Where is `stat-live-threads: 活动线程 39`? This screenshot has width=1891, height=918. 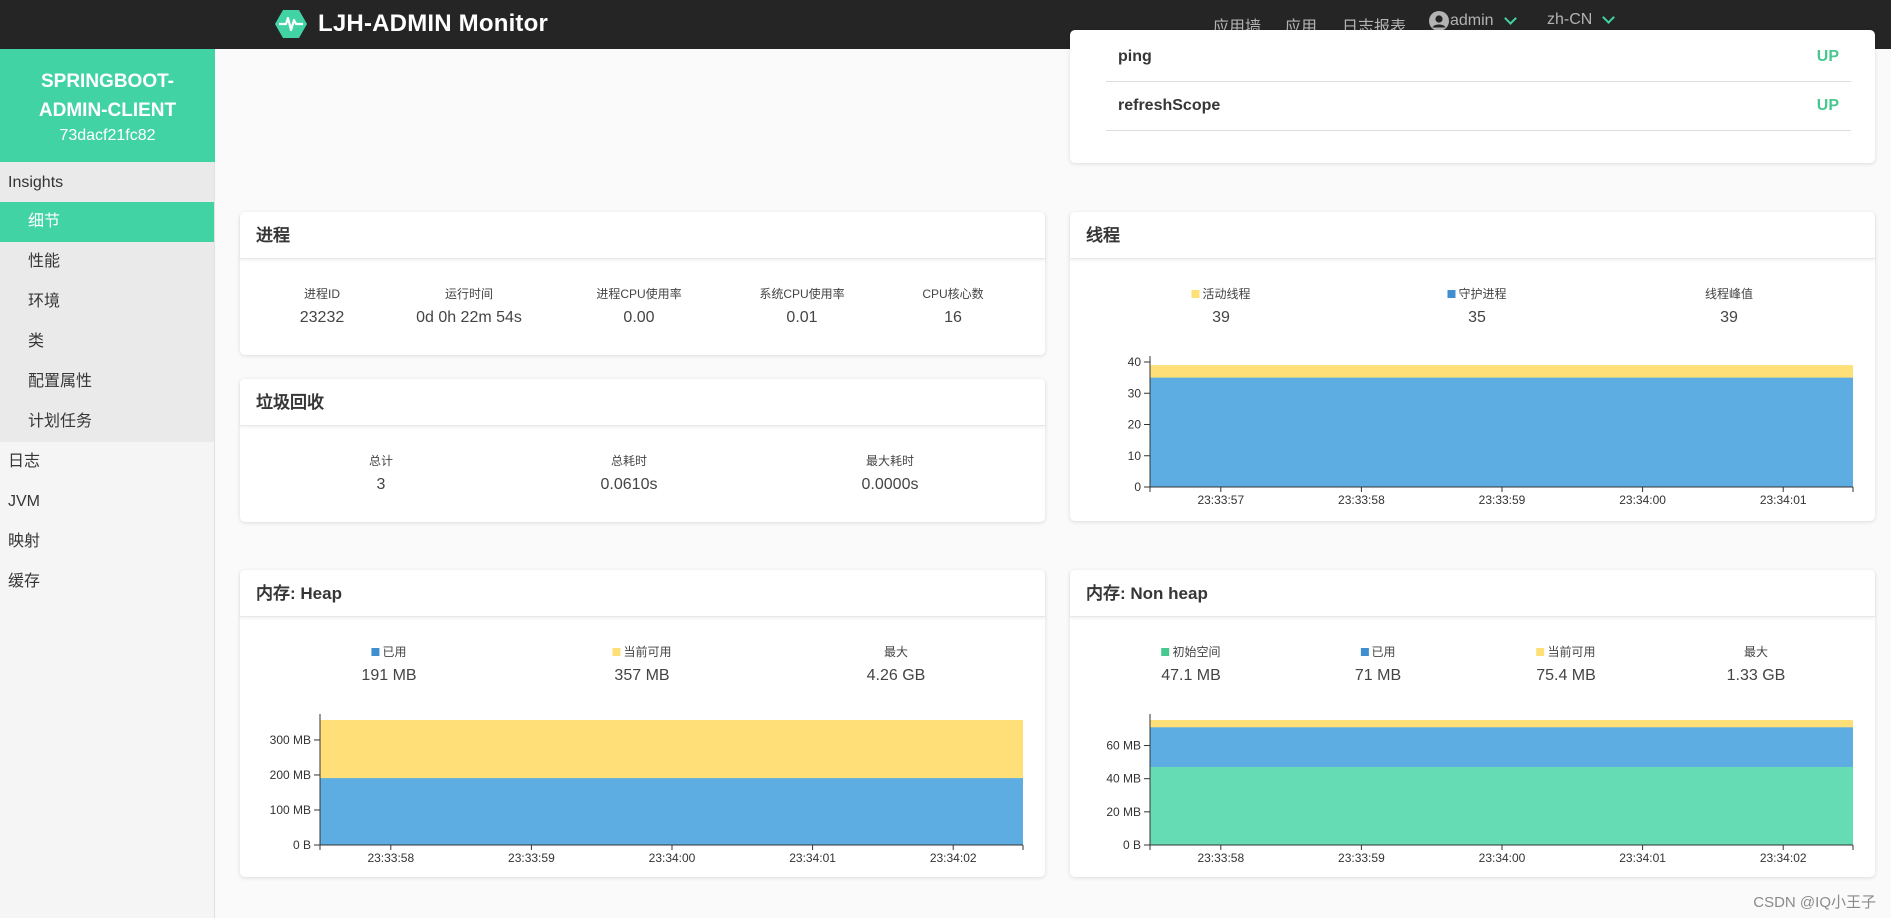
stat-live-threads: 活动线程 39 is located at coordinates (1221, 306).